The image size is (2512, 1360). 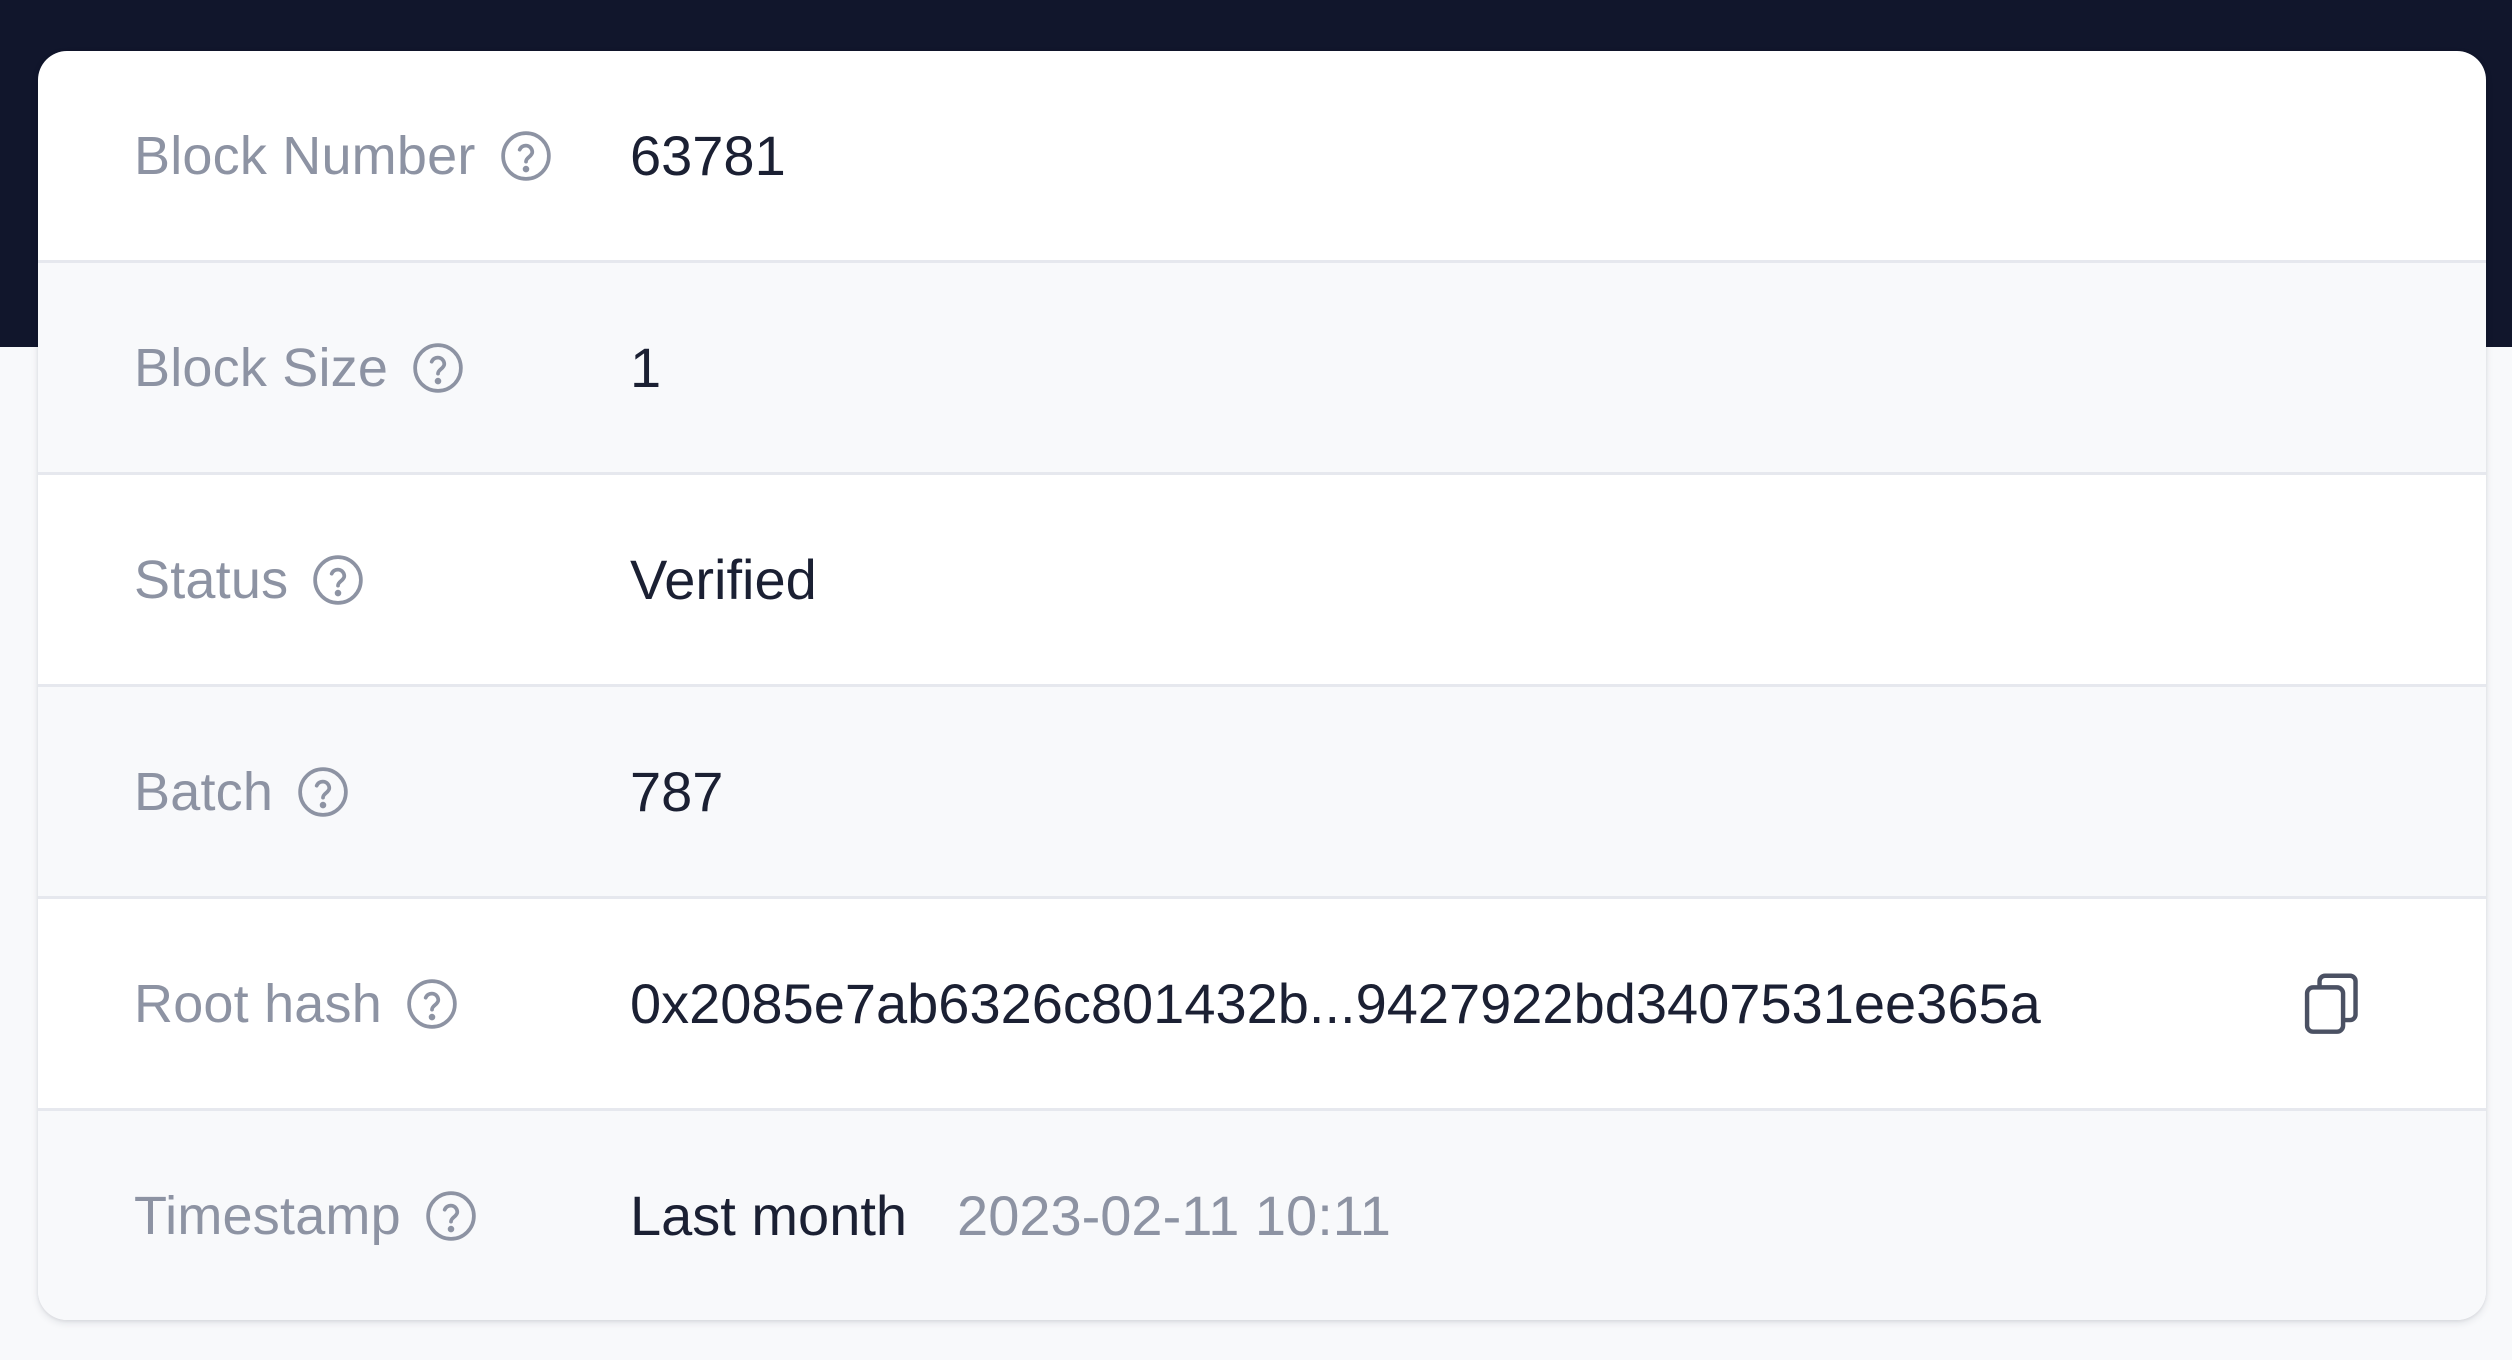 What do you see at coordinates (305, 155) in the screenshot?
I see `block-number-label: Block Number` at bounding box center [305, 155].